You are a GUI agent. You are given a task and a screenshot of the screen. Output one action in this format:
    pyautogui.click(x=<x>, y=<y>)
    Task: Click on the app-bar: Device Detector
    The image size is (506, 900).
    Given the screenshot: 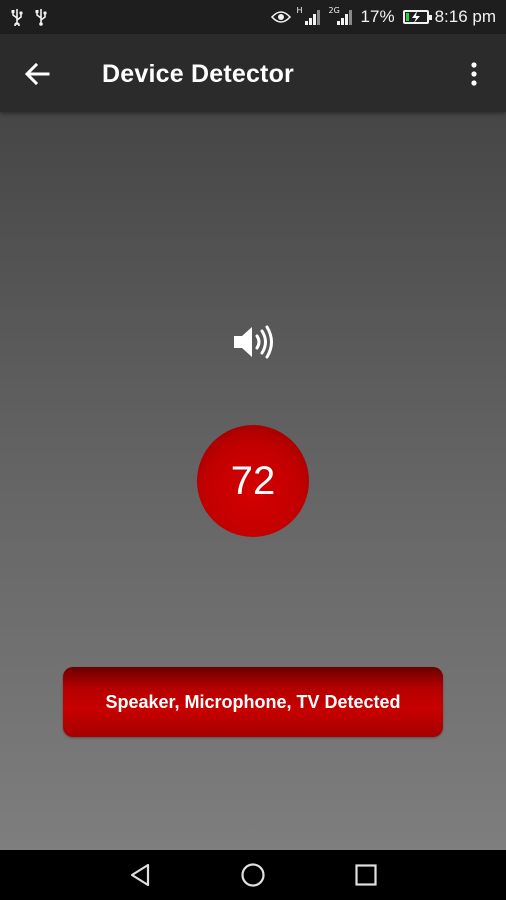 What is the action you would take?
    pyautogui.click(x=253, y=73)
    